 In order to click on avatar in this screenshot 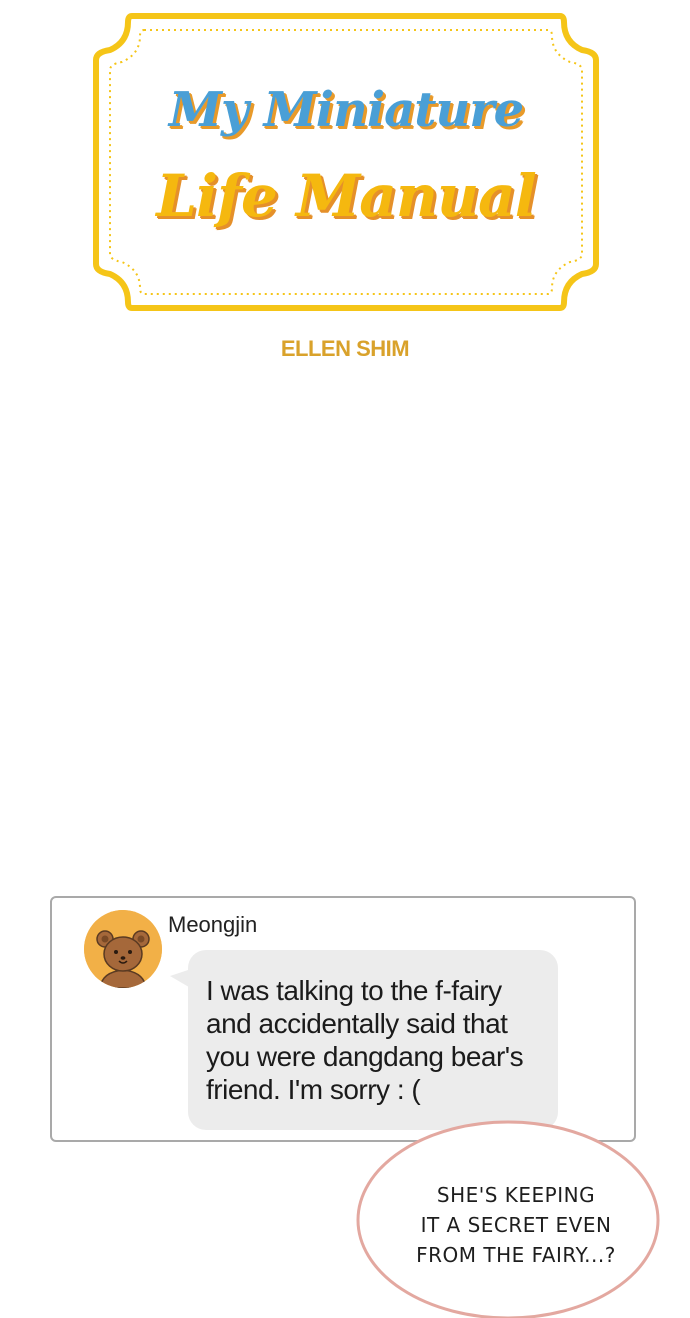, I will do `click(123, 949)`.